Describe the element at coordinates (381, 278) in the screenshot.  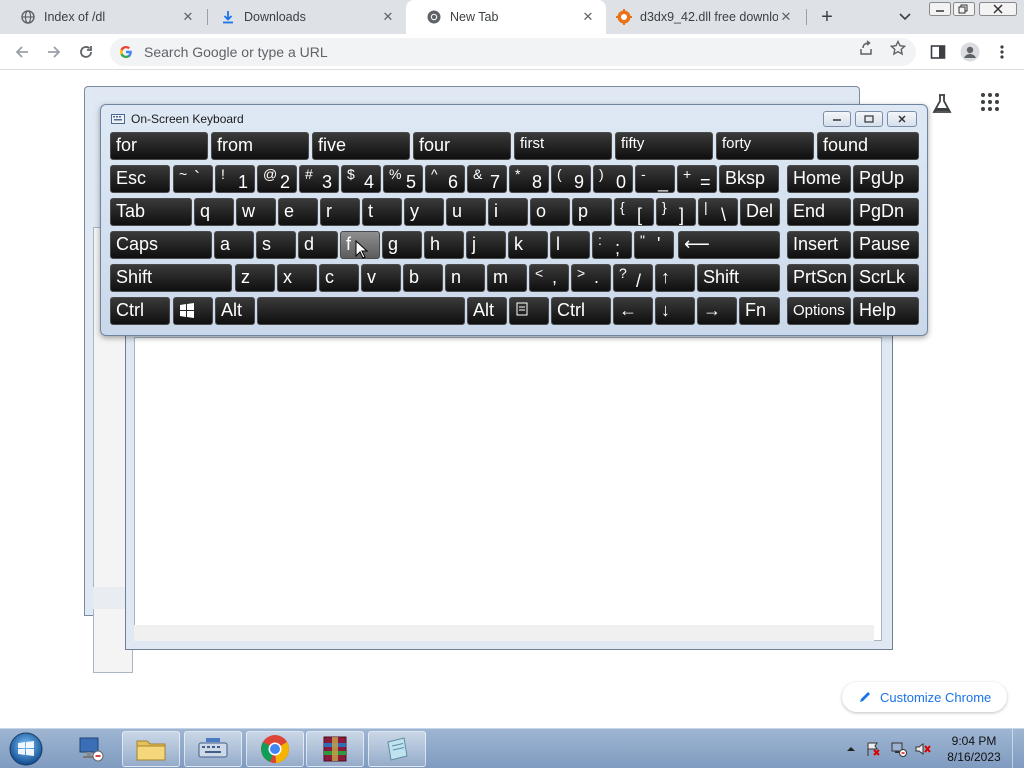
I see `key-v: v` at that location.